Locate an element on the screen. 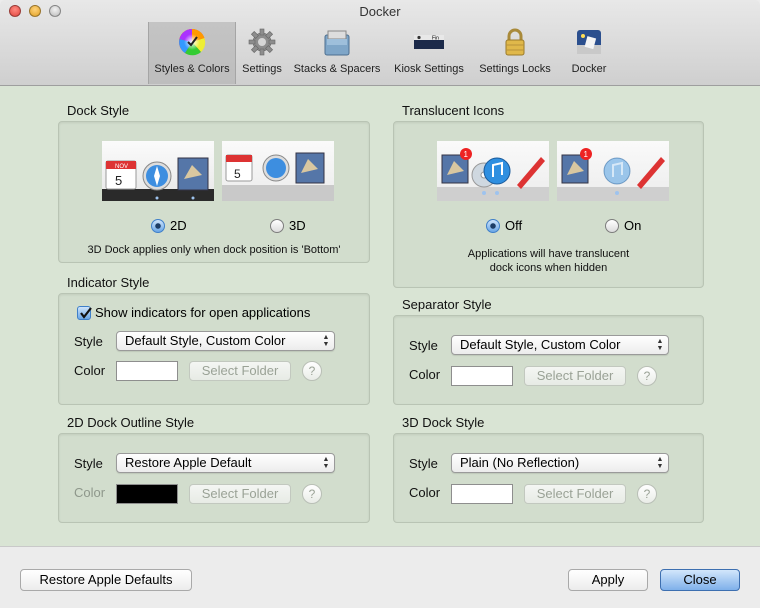 Image resolution: width=760 pixels, height=608 pixels. separator-color-label: Color is located at coordinates (425, 374).